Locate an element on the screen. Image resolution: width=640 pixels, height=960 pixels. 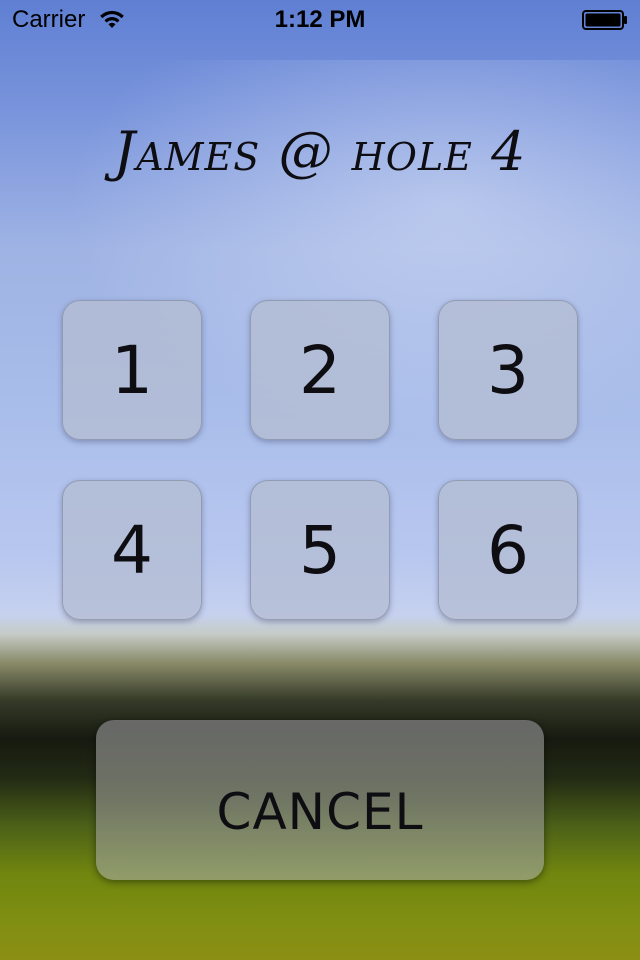
hole-button-1: 1 is located at coordinates (132, 370).